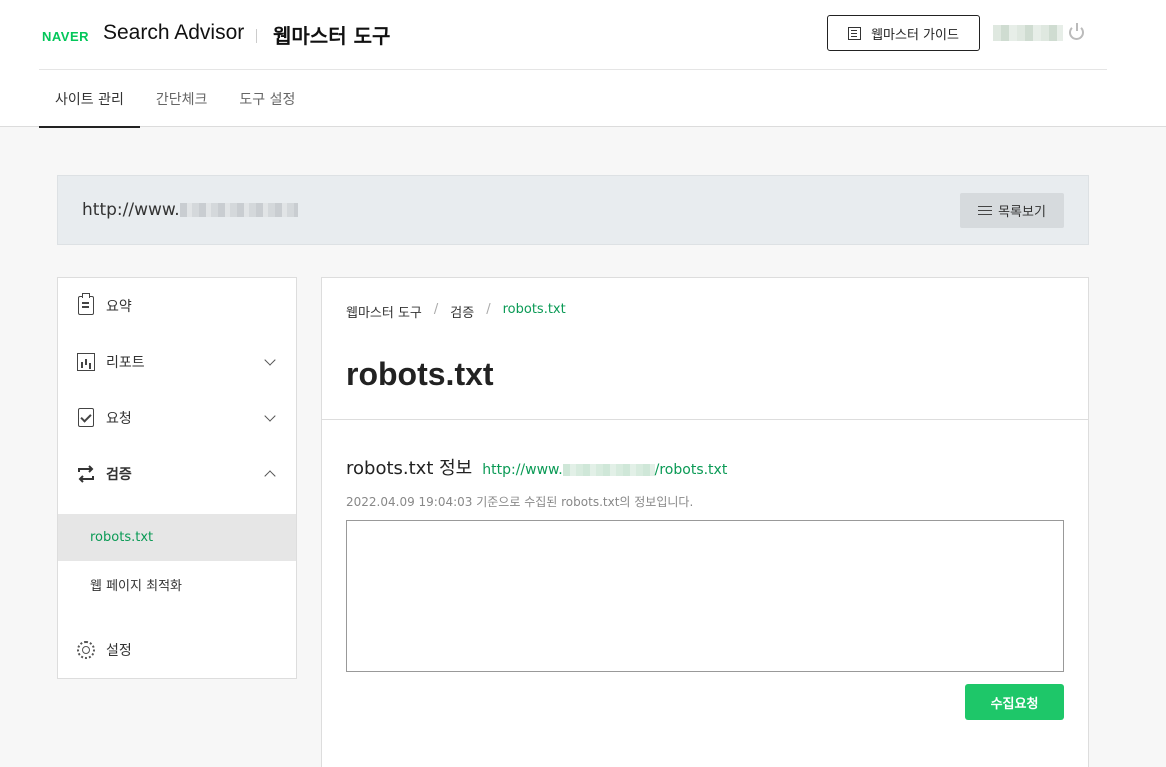 The width and height of the screenshot is (1166, 767). I want to click on naver-logo: NAVER, so click(65, 36).